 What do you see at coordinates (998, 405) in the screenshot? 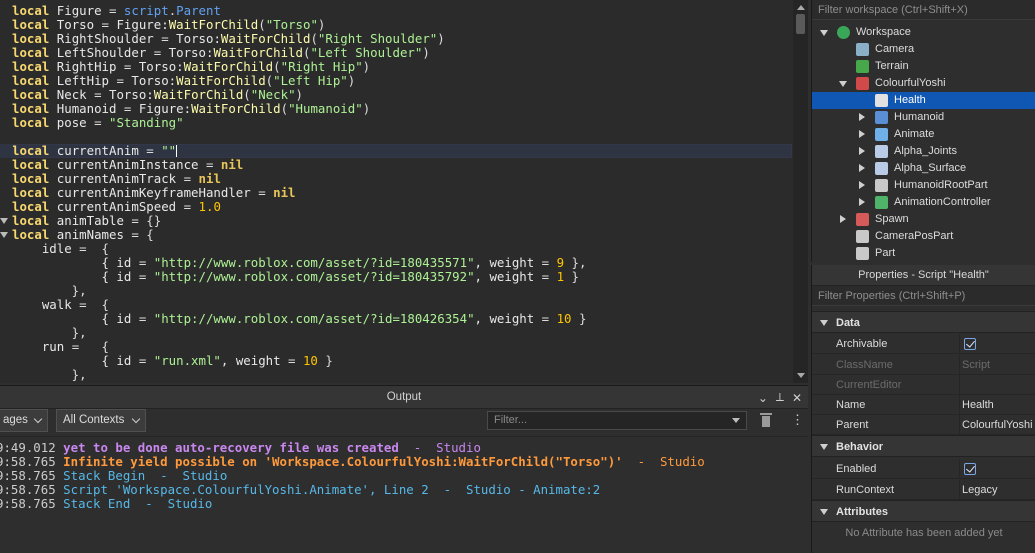
I see `prop-name-value: Health` at bounding box center [998, 405].